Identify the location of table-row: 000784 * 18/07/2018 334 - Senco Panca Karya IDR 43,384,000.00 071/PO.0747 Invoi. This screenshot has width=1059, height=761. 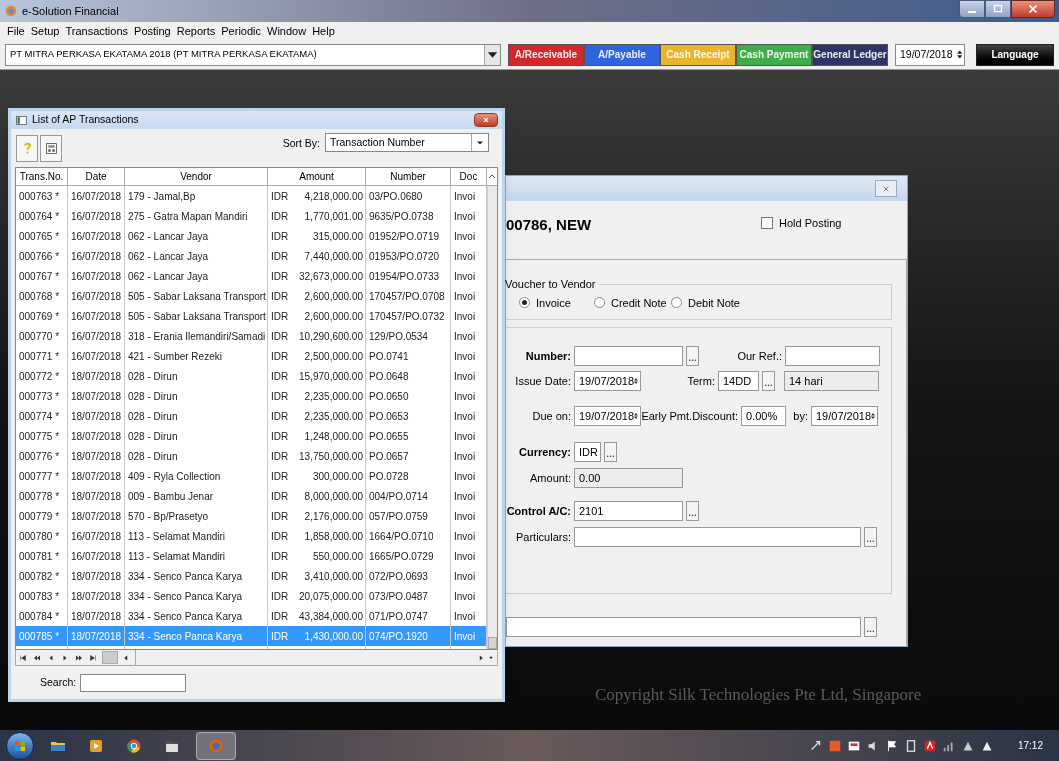
(251, 616).